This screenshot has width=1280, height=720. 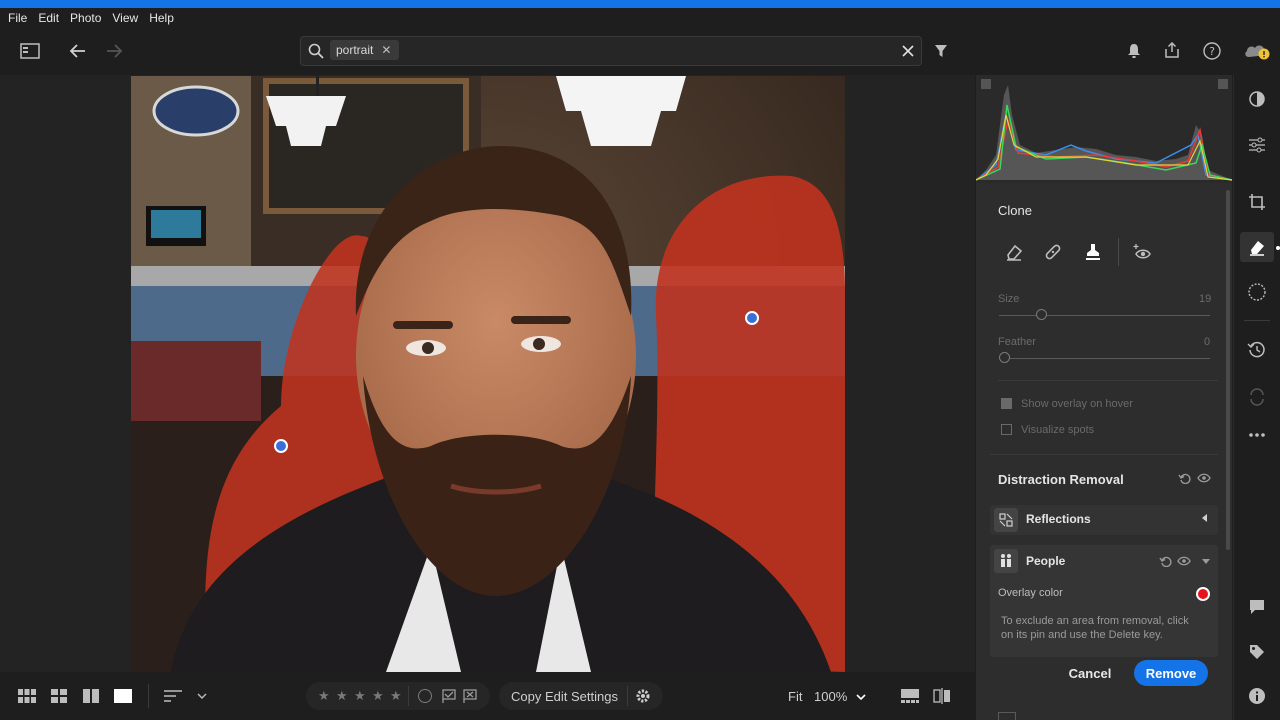 What do you see at coordinates (1006, 561) in the screenshot?
I see `people-icon` at bounding box center [1006, 561].